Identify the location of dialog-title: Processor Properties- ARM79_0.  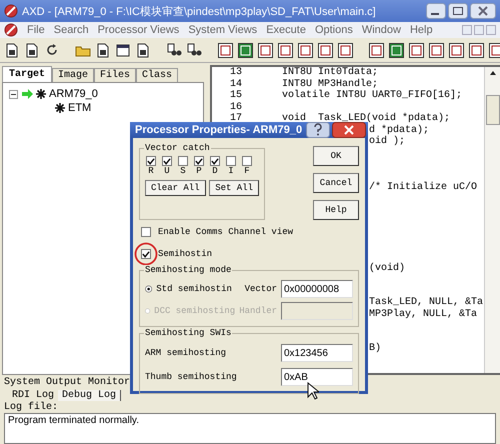
(219, 130).